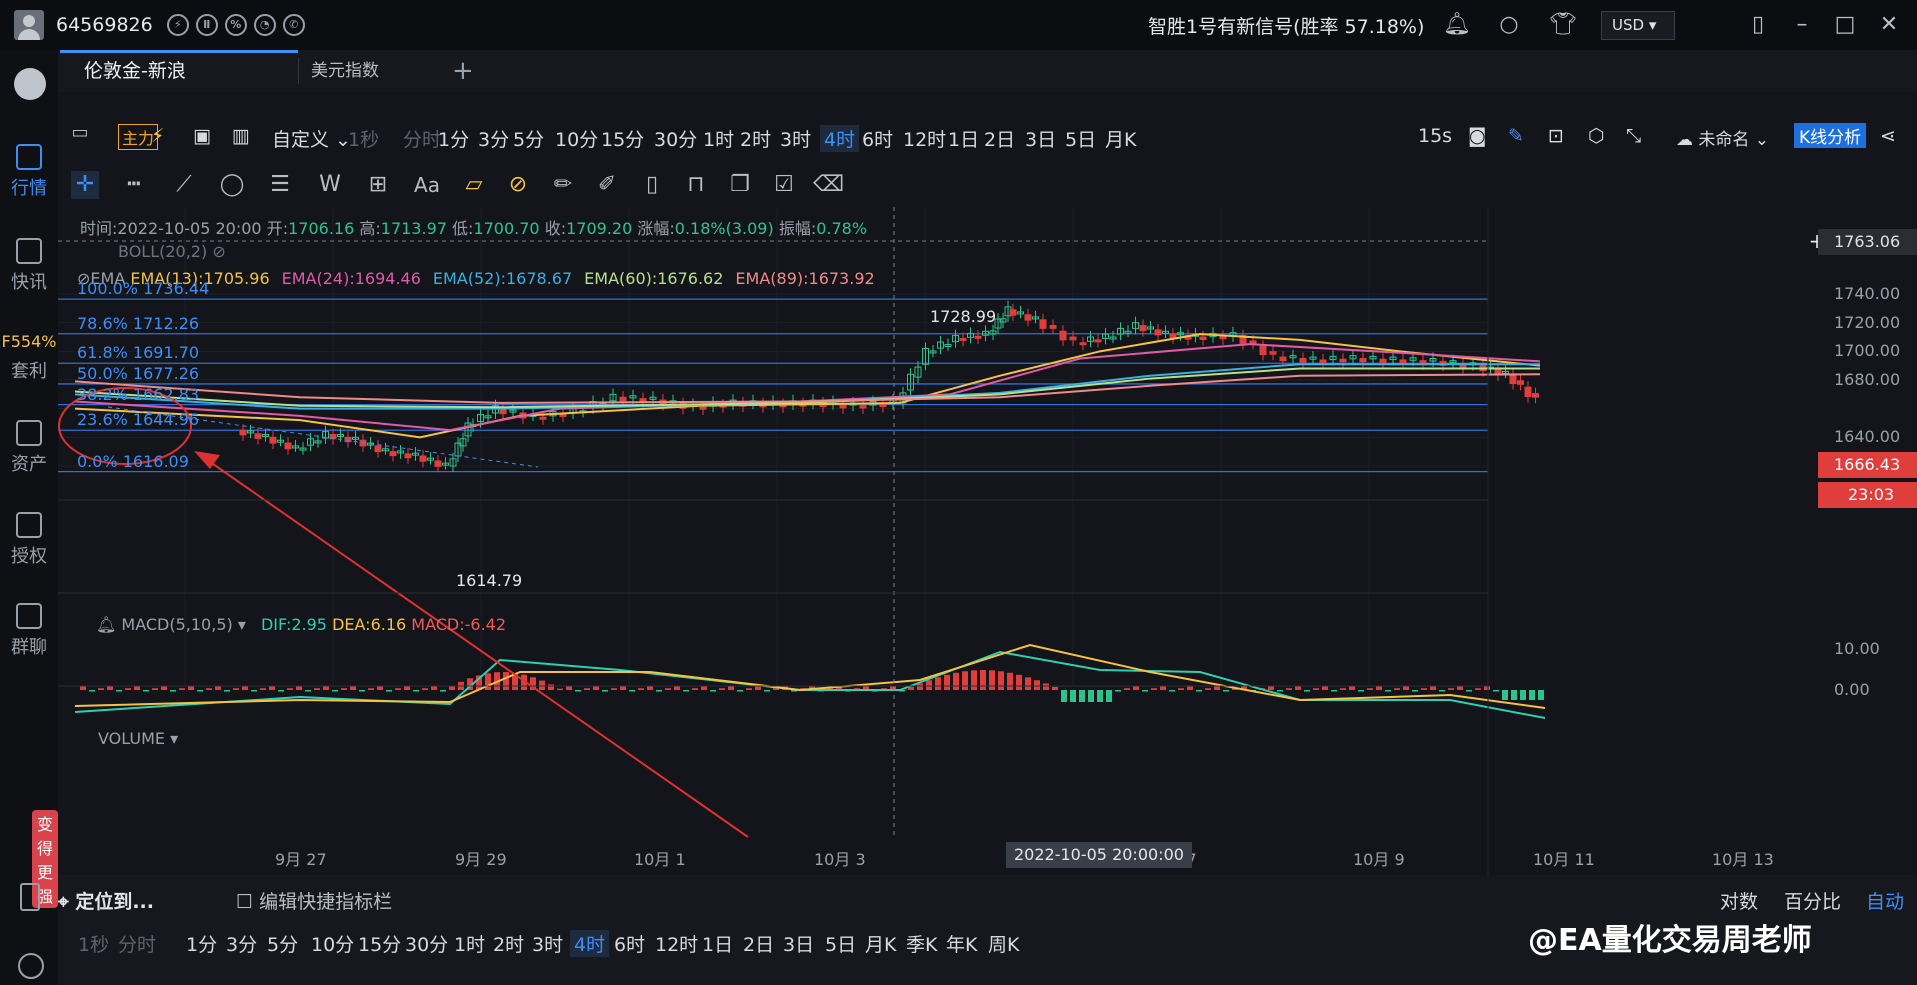  What do you see at coordinates (137, 943) in the screenshot?
I see `bottom-timeframe-1: 分时` at bounding box center [137, 943].